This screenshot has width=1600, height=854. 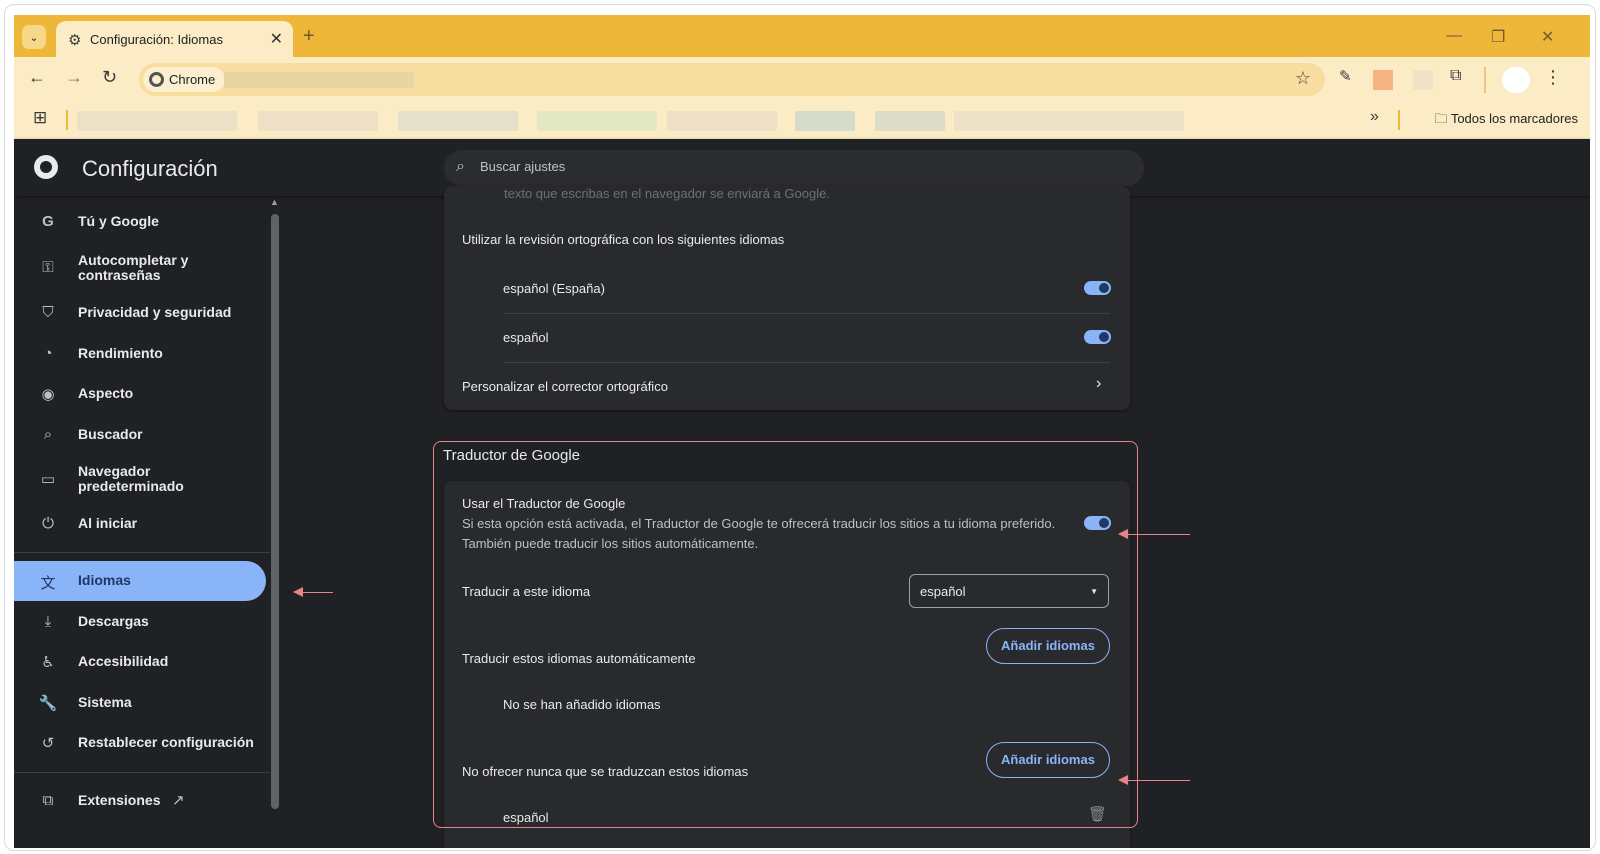 What do you see at coordinates (780, 166) in the screenshot?
I see `search-input` at bounding box center [780, 166].